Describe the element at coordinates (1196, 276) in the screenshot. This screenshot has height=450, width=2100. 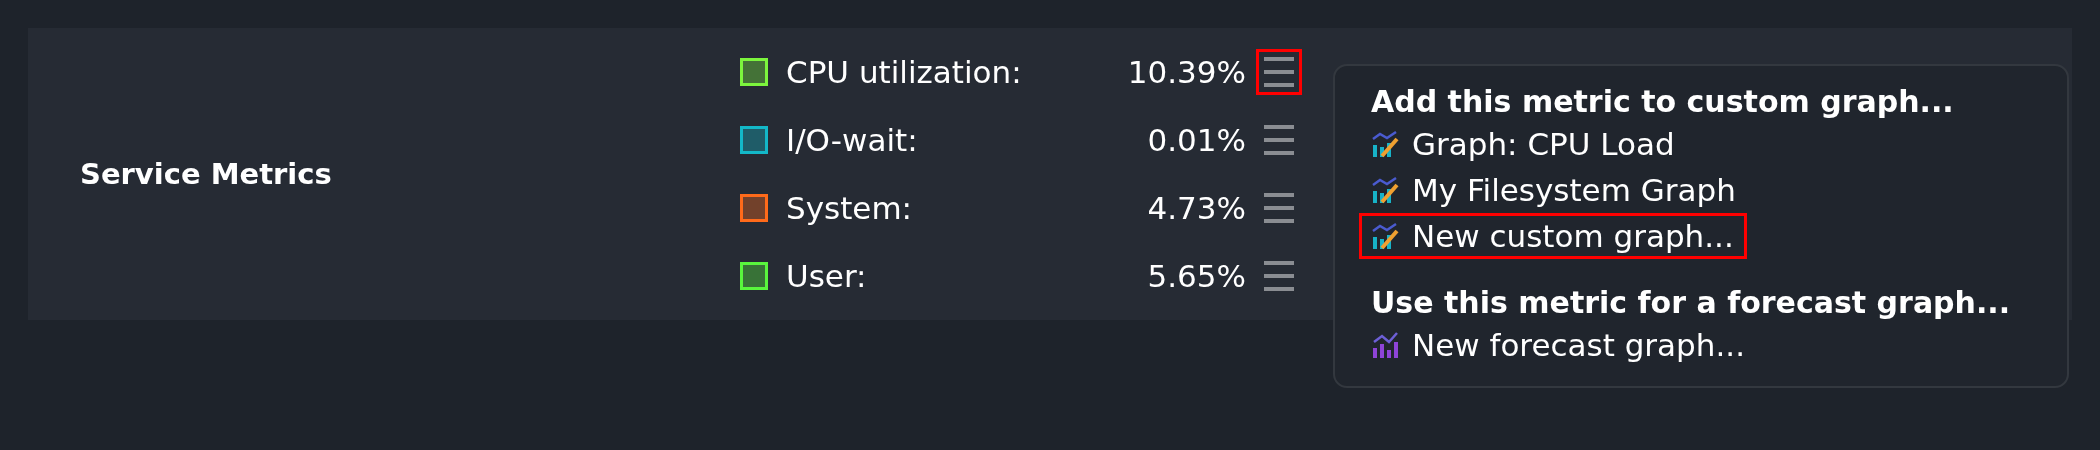
I see `metric-value: 5.65%` at that location.